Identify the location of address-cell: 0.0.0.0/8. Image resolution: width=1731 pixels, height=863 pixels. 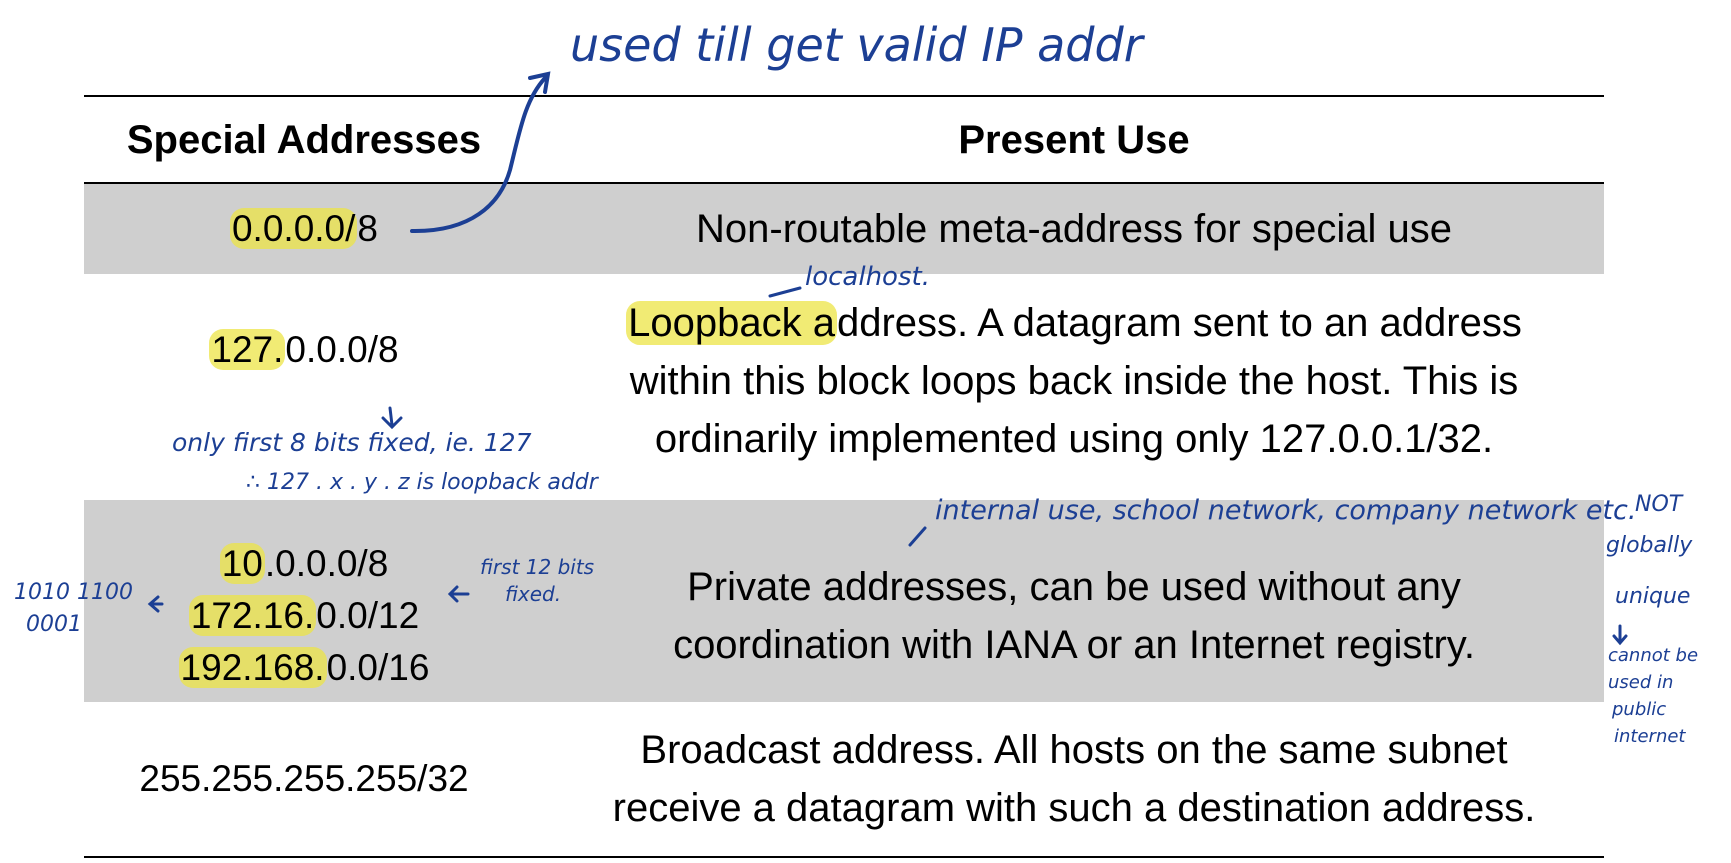
(304, 229).